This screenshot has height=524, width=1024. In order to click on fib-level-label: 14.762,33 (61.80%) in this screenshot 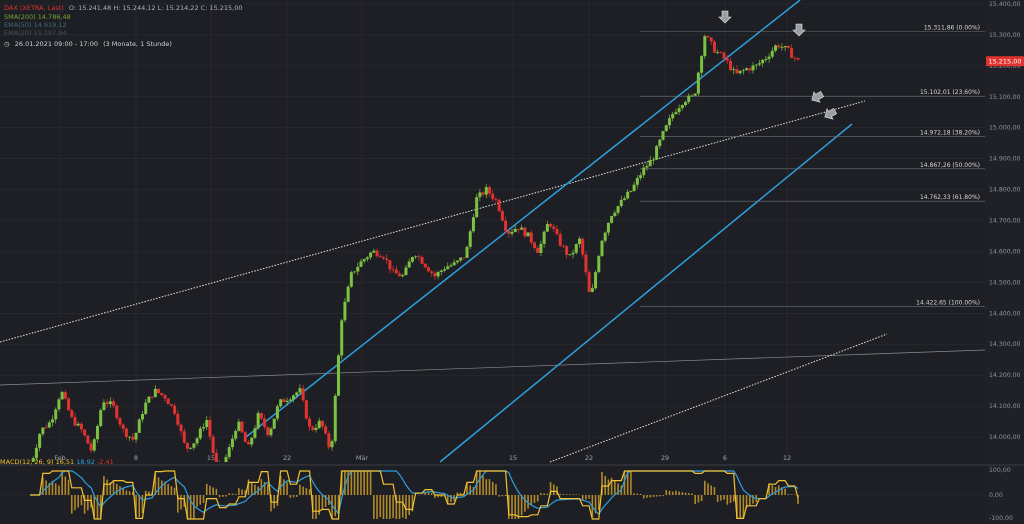, I will do `click(950, 197)`.